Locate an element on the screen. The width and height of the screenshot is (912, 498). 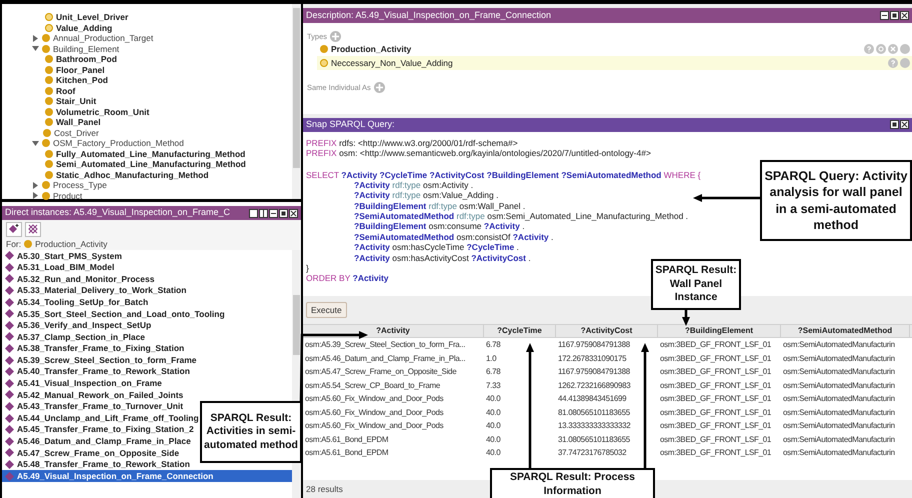
class-label: Production_Activity is located at coordinates (71, 244).